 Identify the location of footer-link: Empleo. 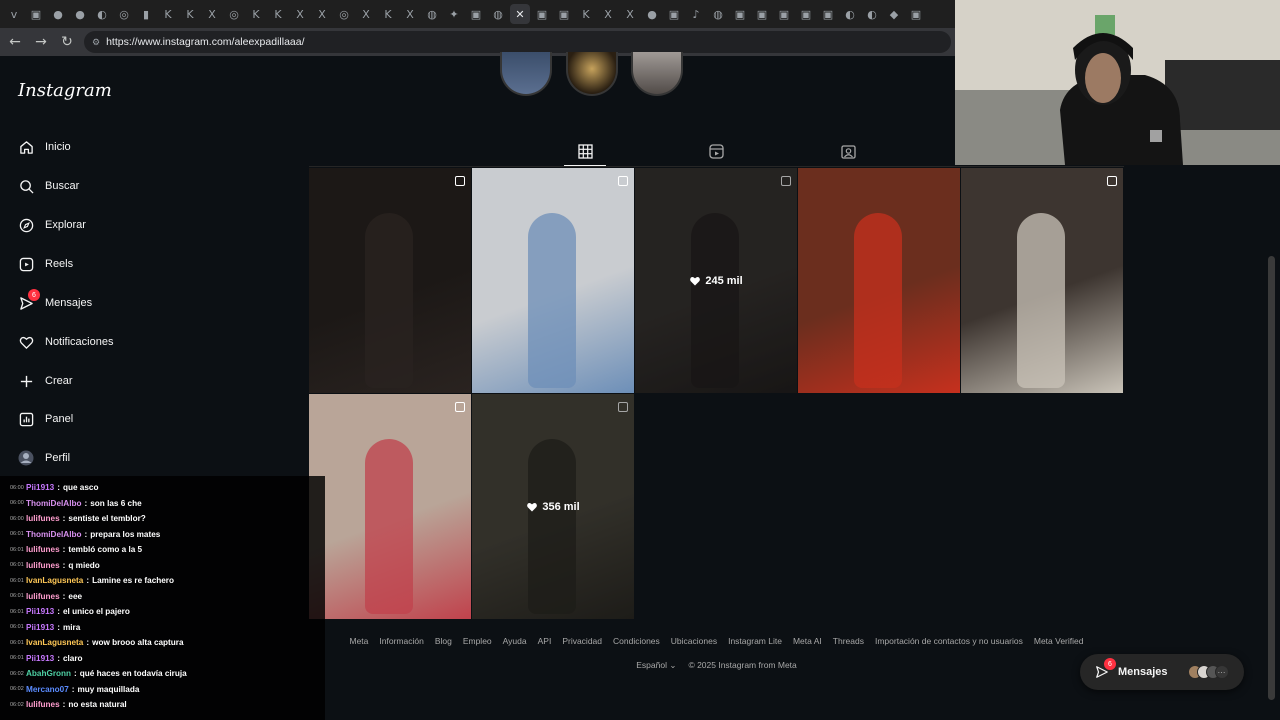
(477, 641).